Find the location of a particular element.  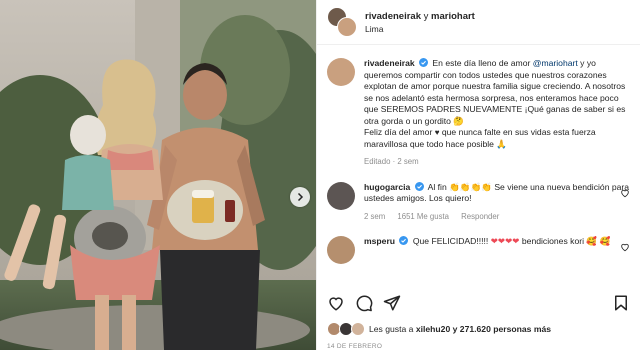

comment-username: hugogarcia is located at coordinates (387, 187).